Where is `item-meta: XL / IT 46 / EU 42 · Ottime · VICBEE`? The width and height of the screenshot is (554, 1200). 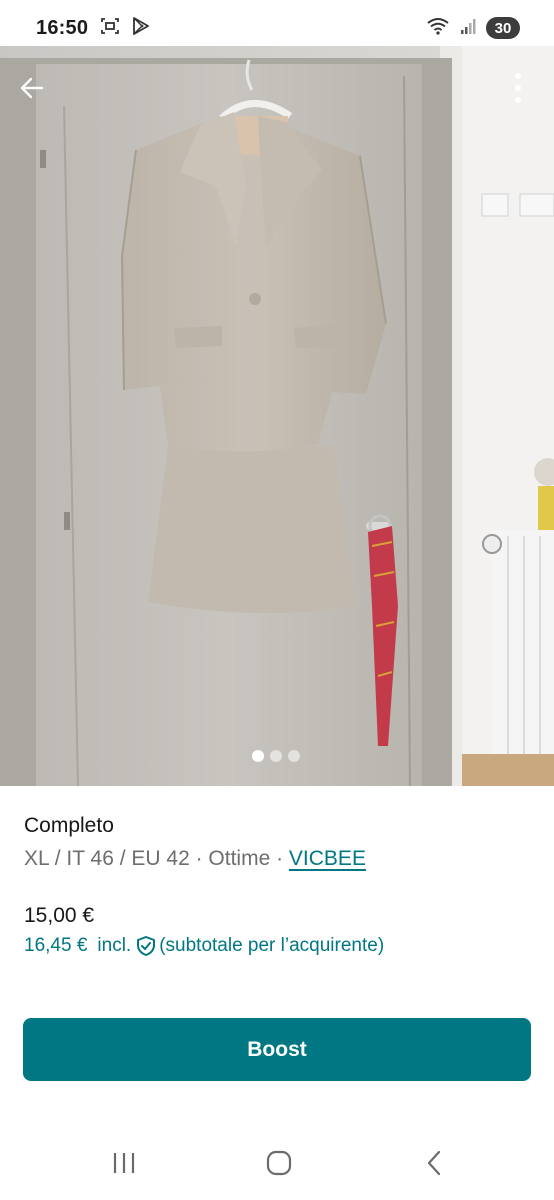
item-meta: XL / IT 46 / EU 42 · Ottime · VICBEE is located at coordinates (279, 859).